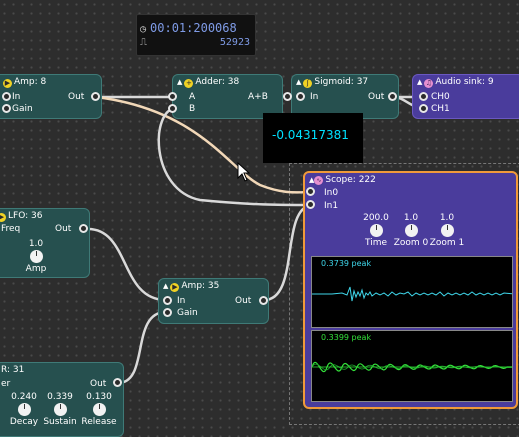 This screenshot has width=519, height=437. I want to click on knob-sustain: 0.339 Sustain, so click(60, 409).